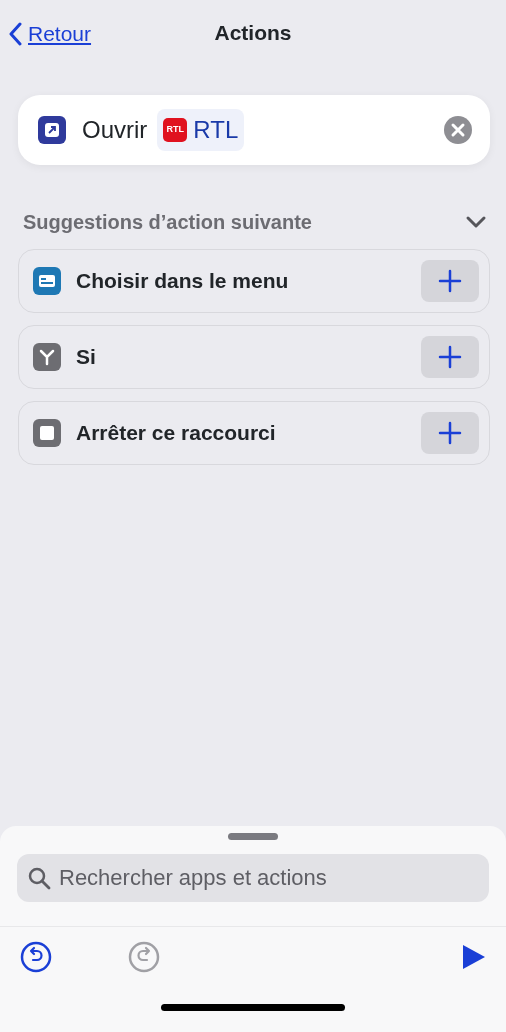 The width and height of the screenshot is (506, 1032). I want to click on sheet-handle, so click(253, 836).